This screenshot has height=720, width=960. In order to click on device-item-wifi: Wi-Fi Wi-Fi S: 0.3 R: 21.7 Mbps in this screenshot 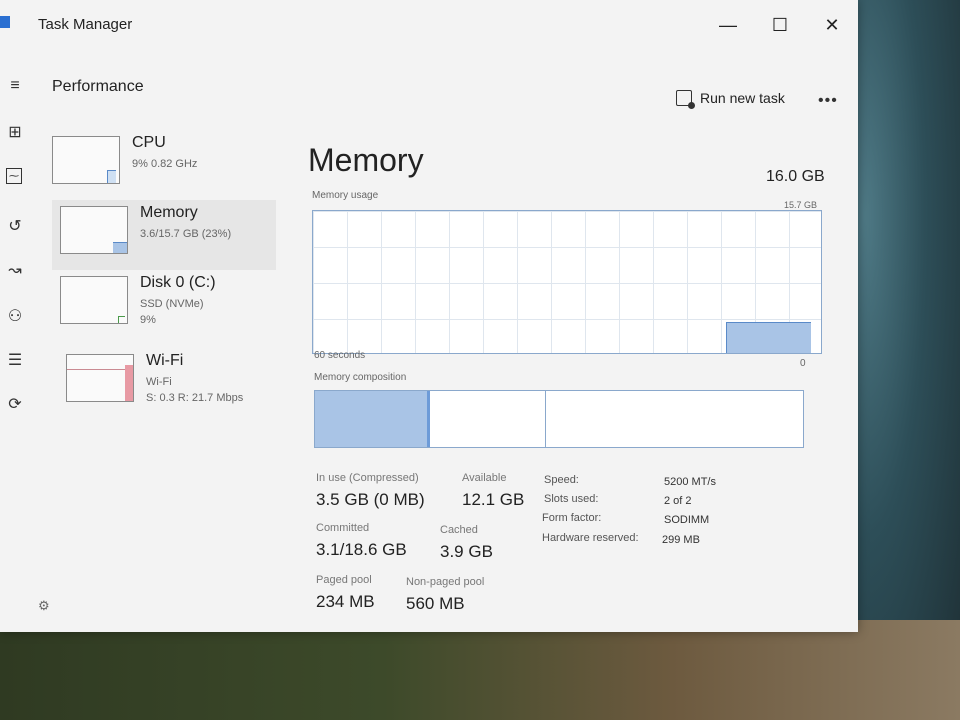, I will do `click(170, 383)`.